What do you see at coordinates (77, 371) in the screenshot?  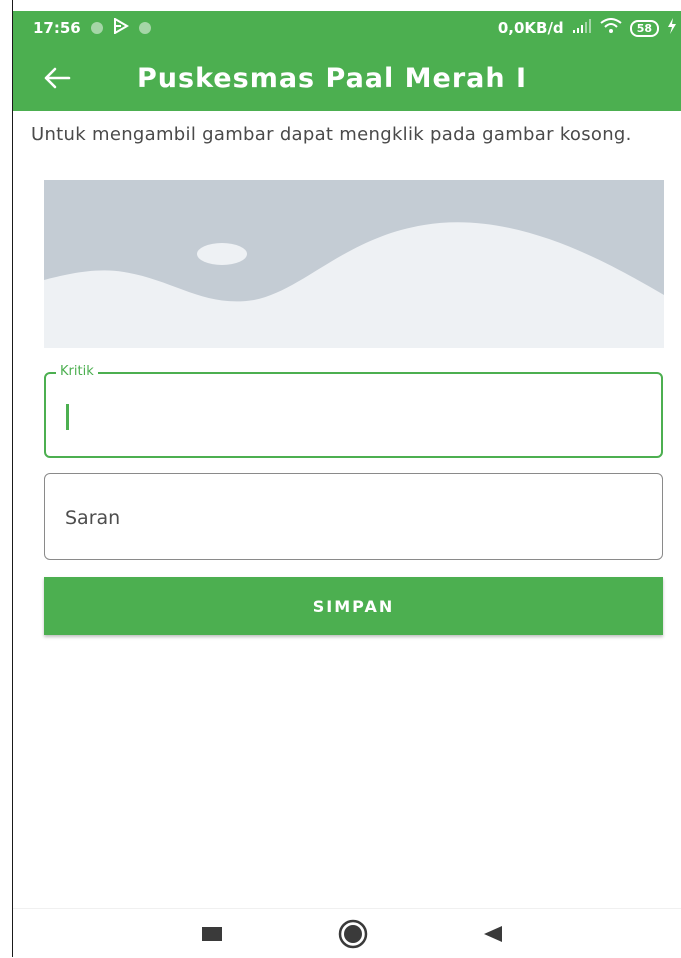 I see `kritik-label: Kritik` at bounding box center [77, 371].